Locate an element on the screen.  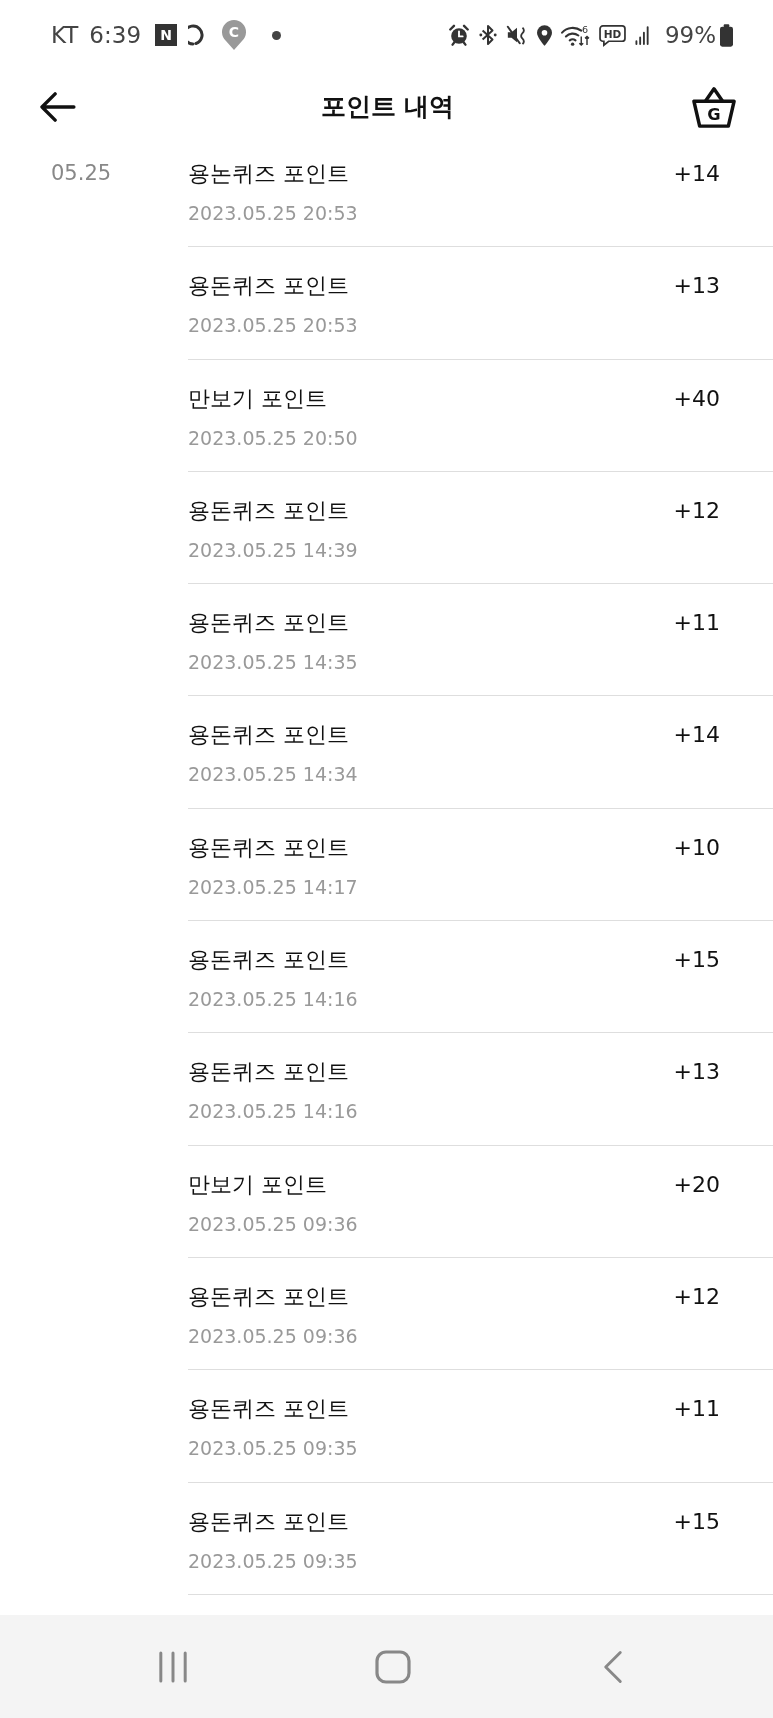
home-icon is located at coordinates (393, 1666).